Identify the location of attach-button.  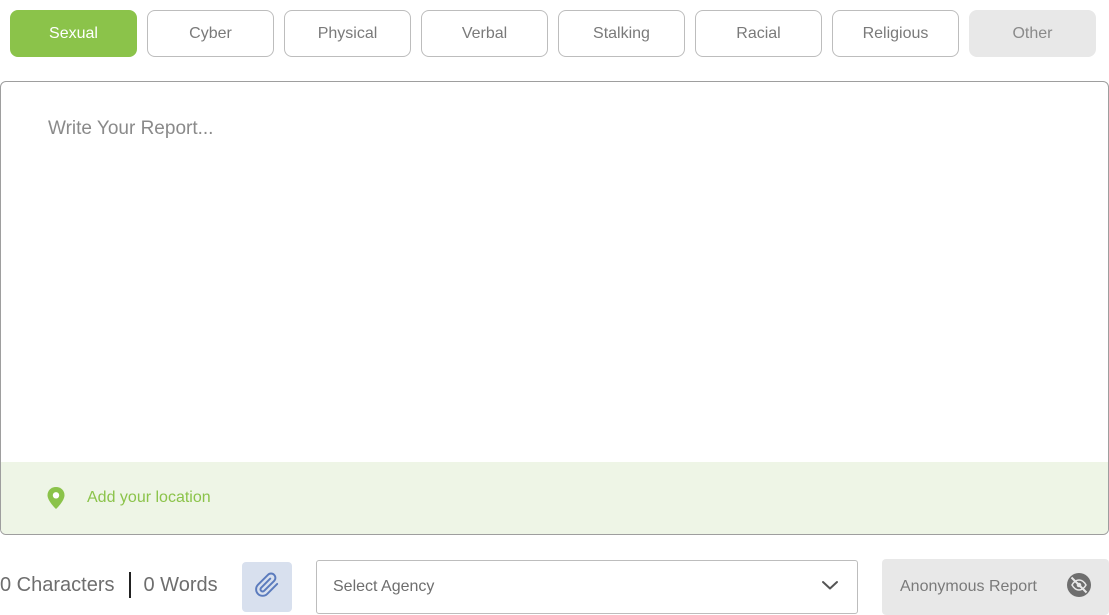
(267, 587).